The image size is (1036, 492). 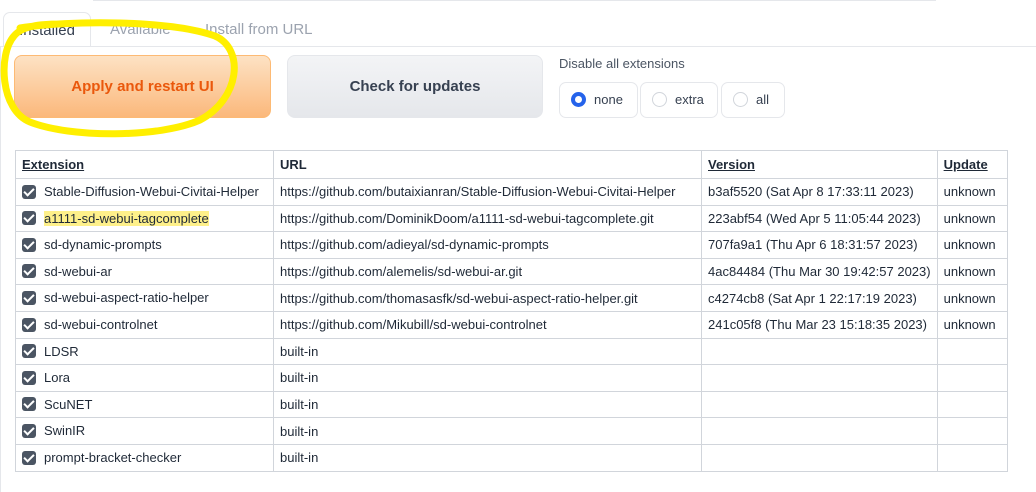 I want to click on header-url: URL, so click(x=487, y=164).